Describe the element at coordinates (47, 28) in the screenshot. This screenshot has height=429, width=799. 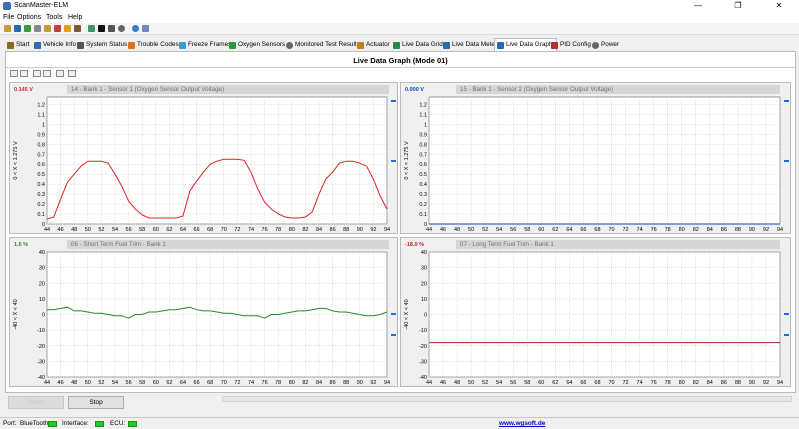
I see `folder-icon` at that location.